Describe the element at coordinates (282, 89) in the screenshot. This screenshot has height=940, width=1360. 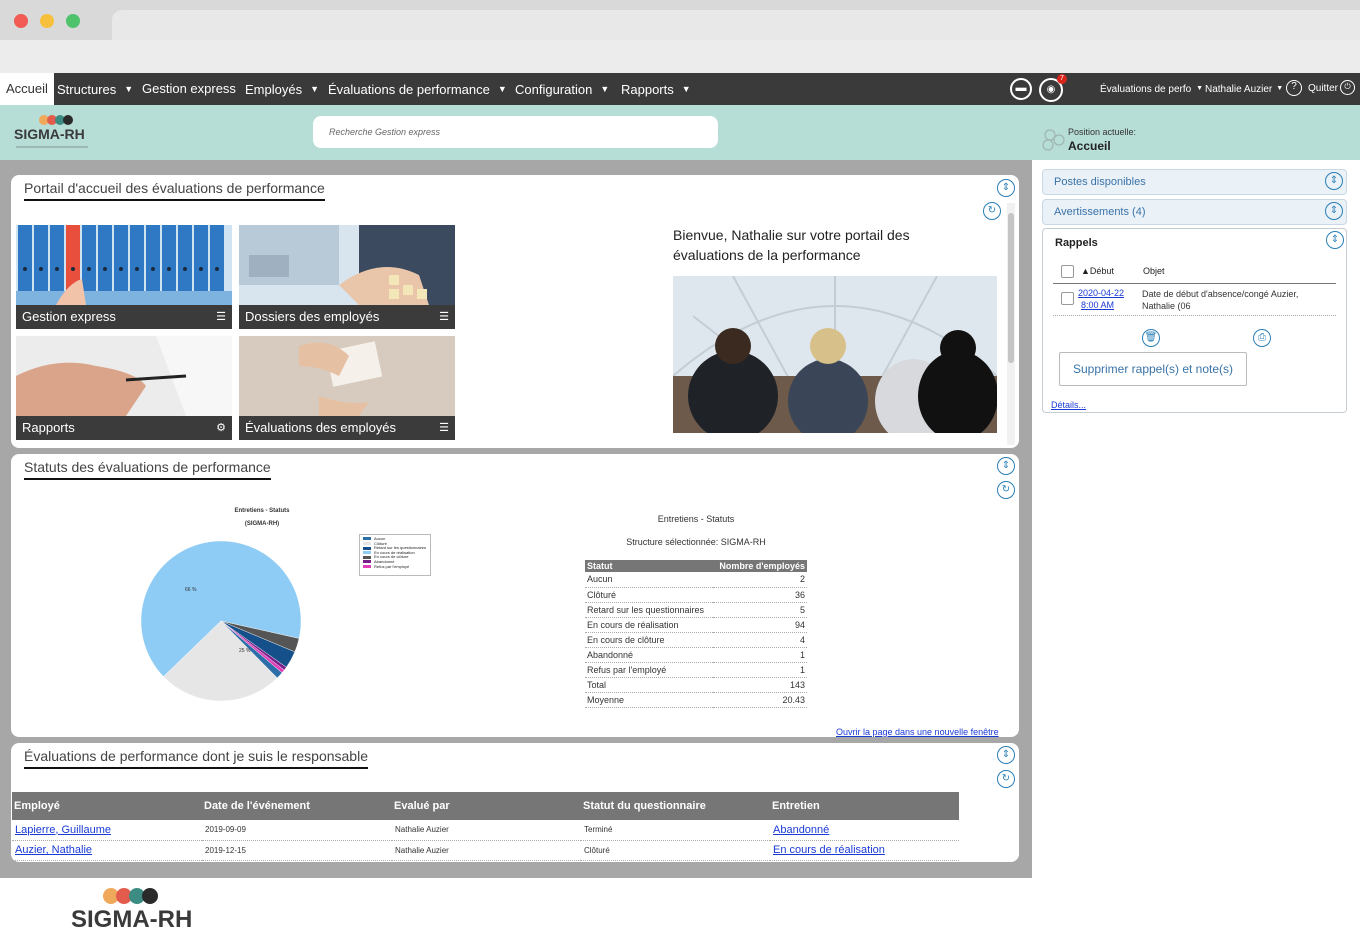
I see `nav-employes: Employés ▼` at that location.